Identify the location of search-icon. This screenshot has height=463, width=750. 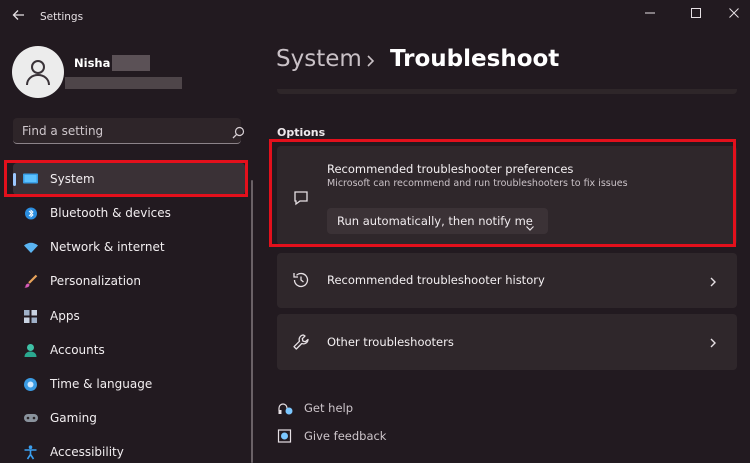
(238, 131).